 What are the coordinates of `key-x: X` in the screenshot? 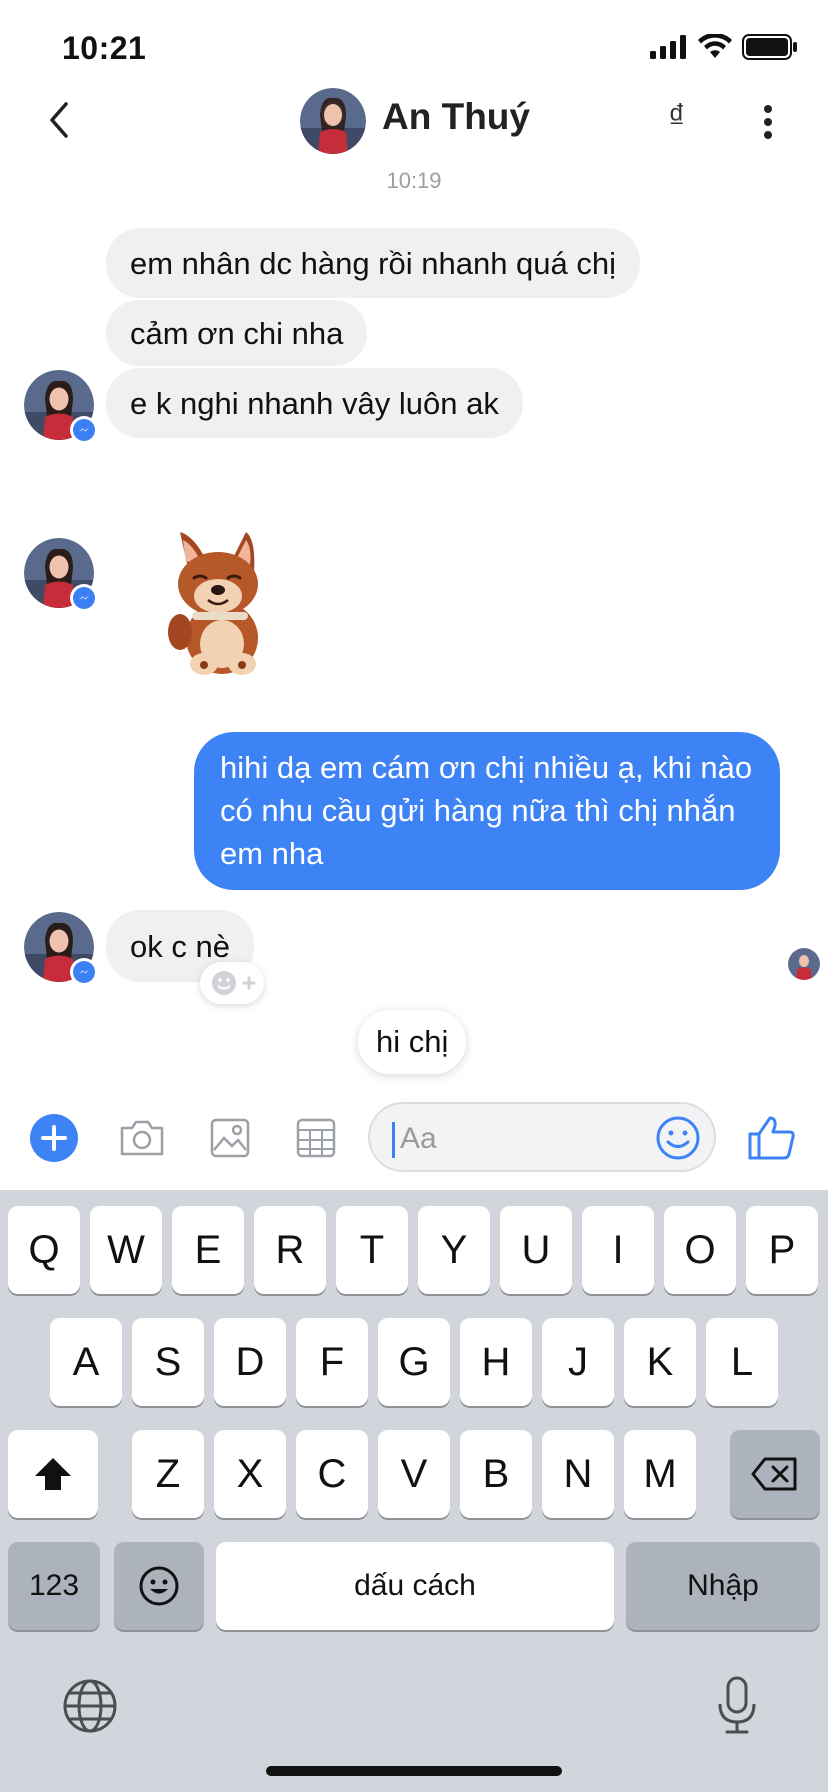 It's located at (250, 1474).